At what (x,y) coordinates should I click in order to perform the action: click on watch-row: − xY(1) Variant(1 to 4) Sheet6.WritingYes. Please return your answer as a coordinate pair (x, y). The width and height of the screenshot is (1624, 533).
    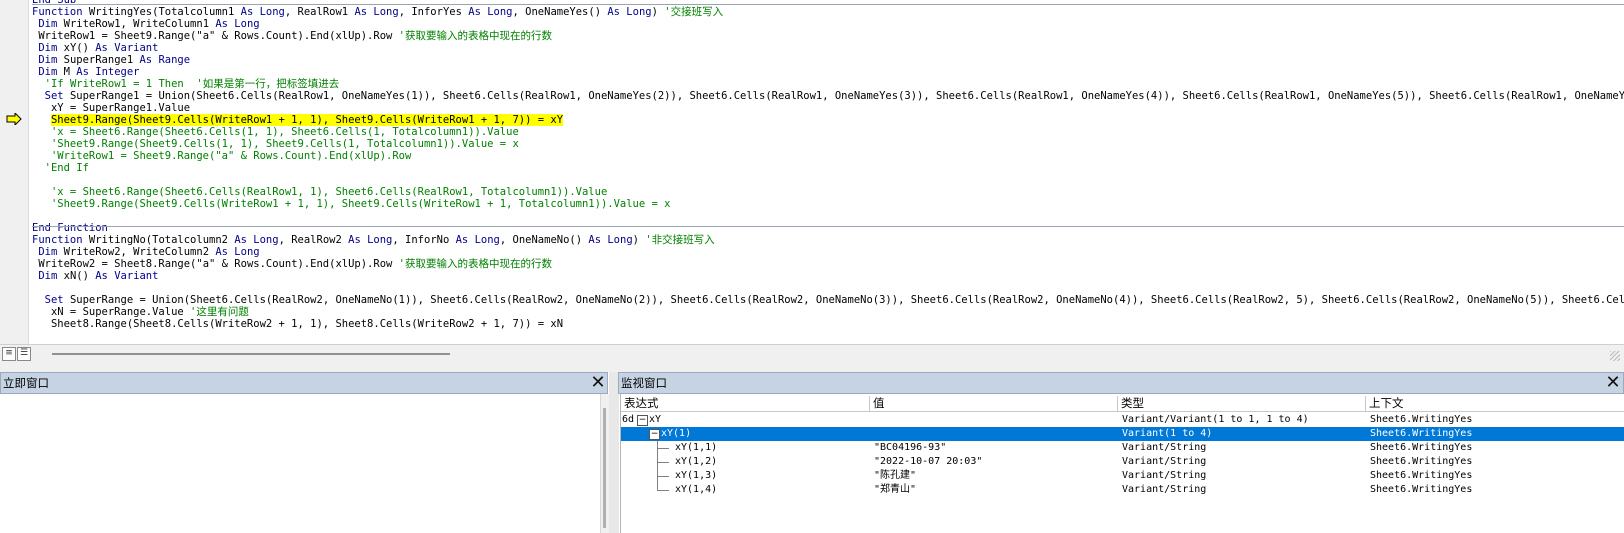
    Looking at the image, I should click on (1122, 434).